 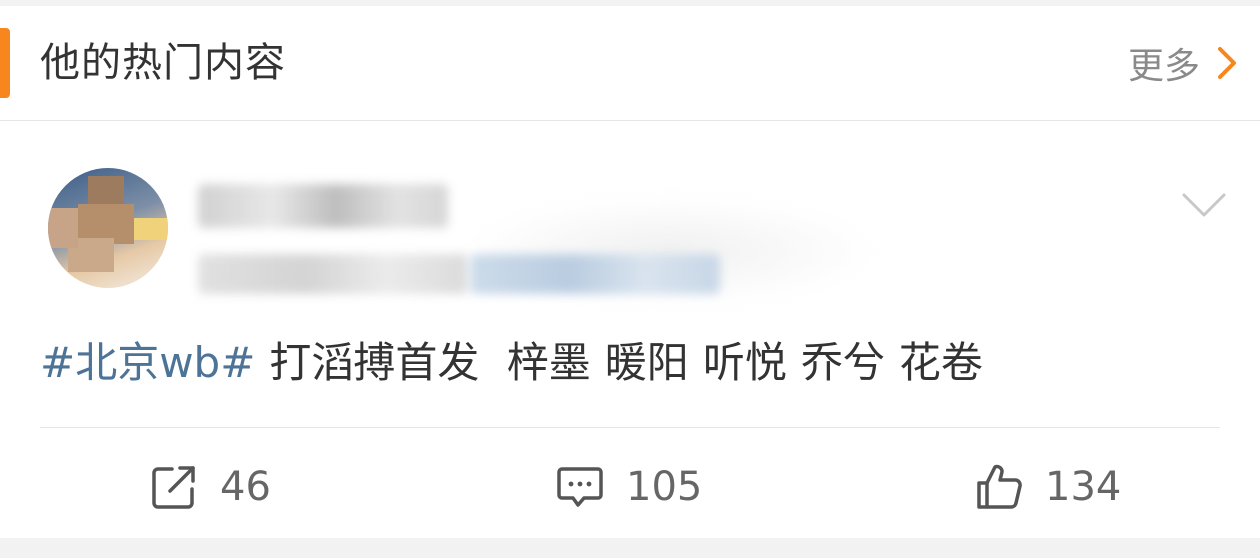 I want to click on post-word: 听悦, so click(x=744, y=362).